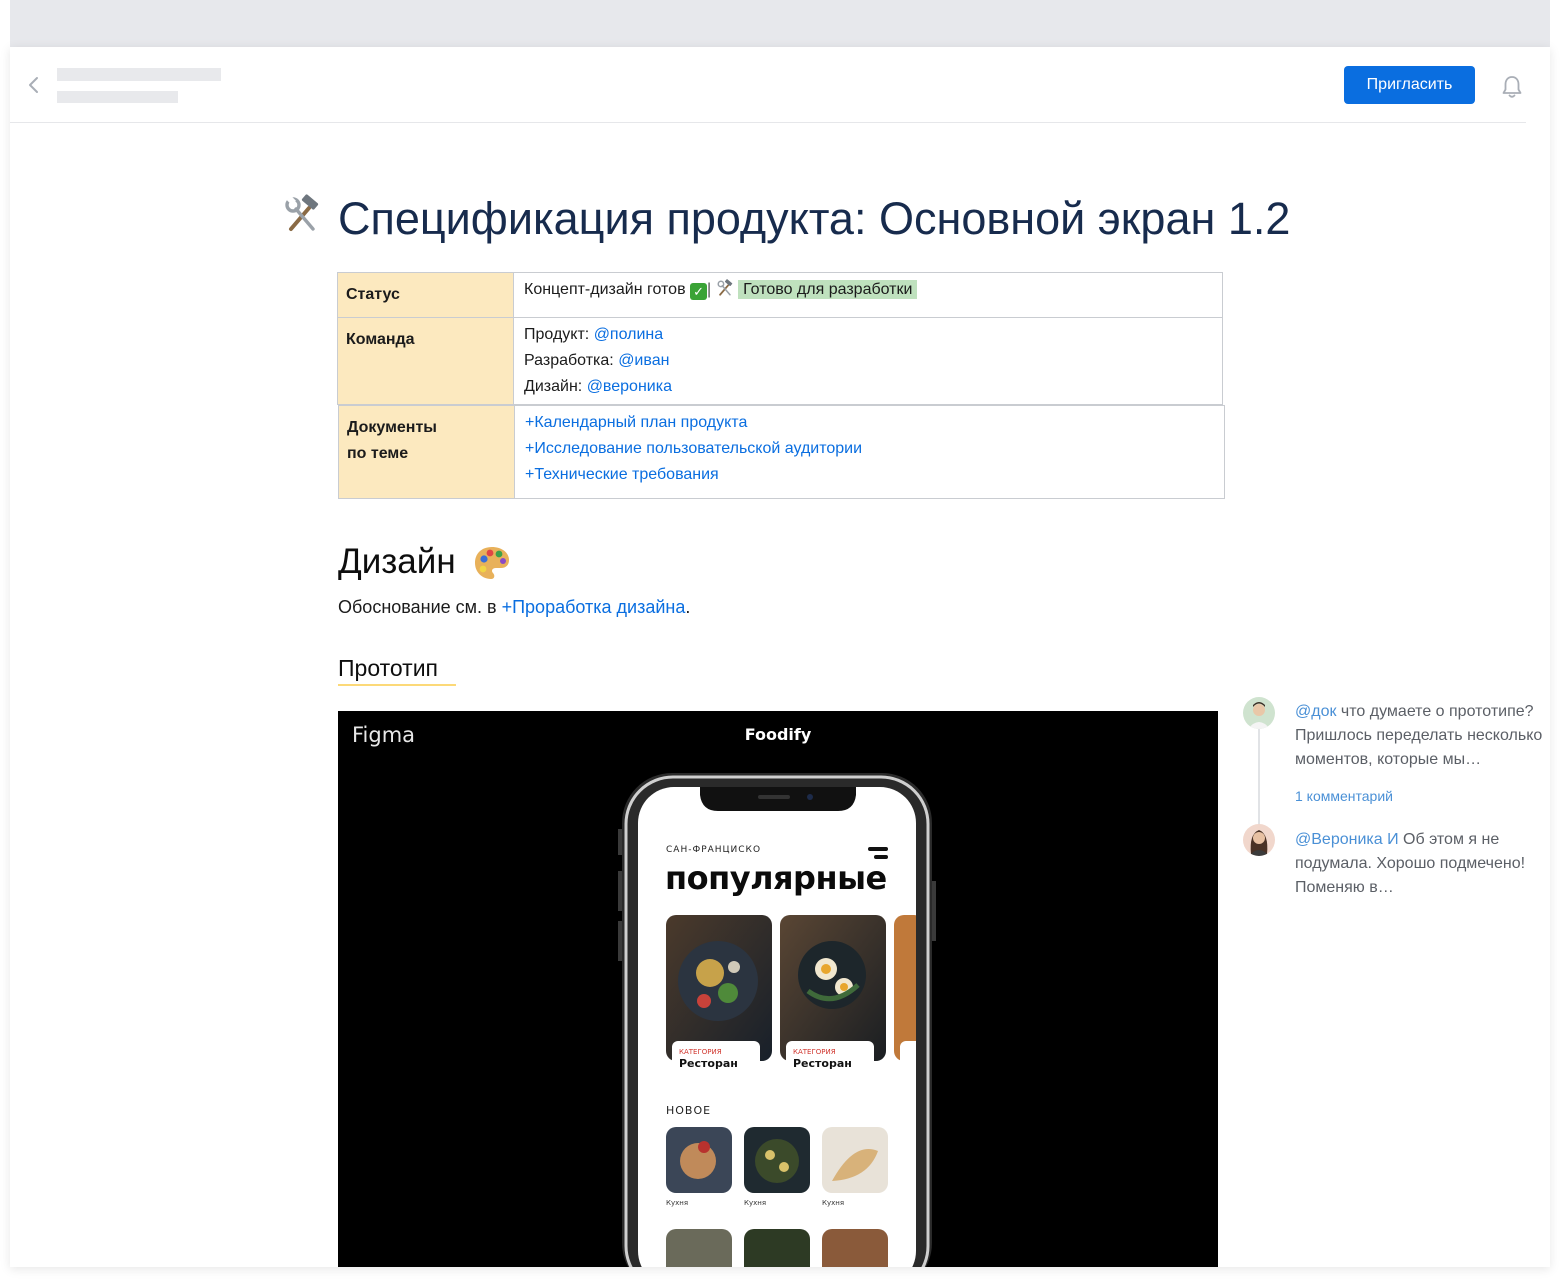 This screenshot has width=1560, height=1281. Describe the element at coordinates (397, 685) in the screenshot. I see `heading-underline` at that location.